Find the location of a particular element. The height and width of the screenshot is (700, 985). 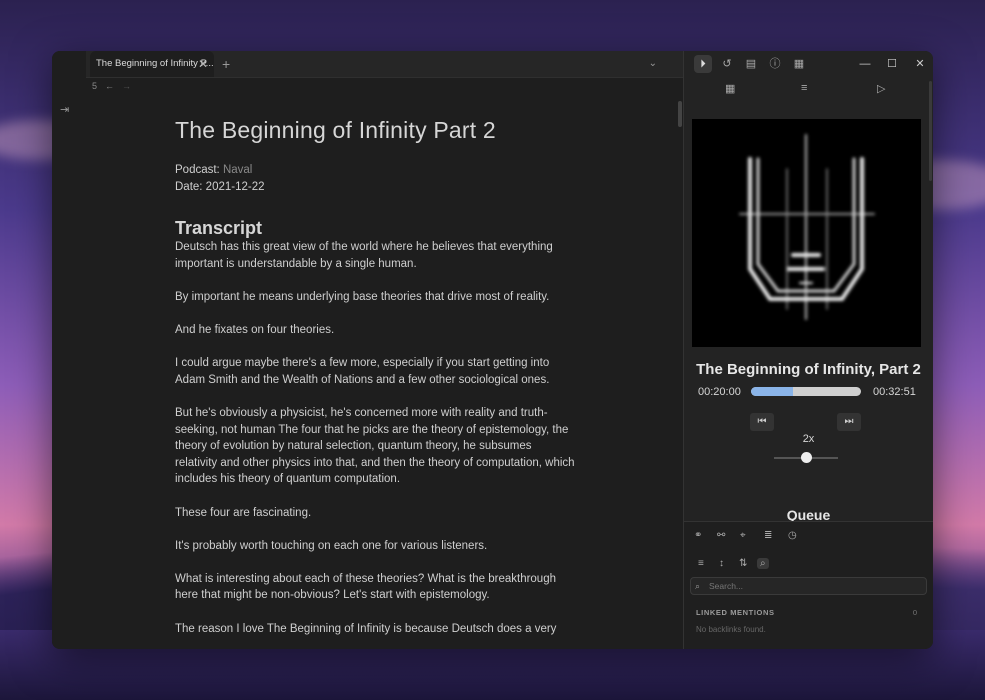

section-heading: Transcript is located at coordinates (219, 228).